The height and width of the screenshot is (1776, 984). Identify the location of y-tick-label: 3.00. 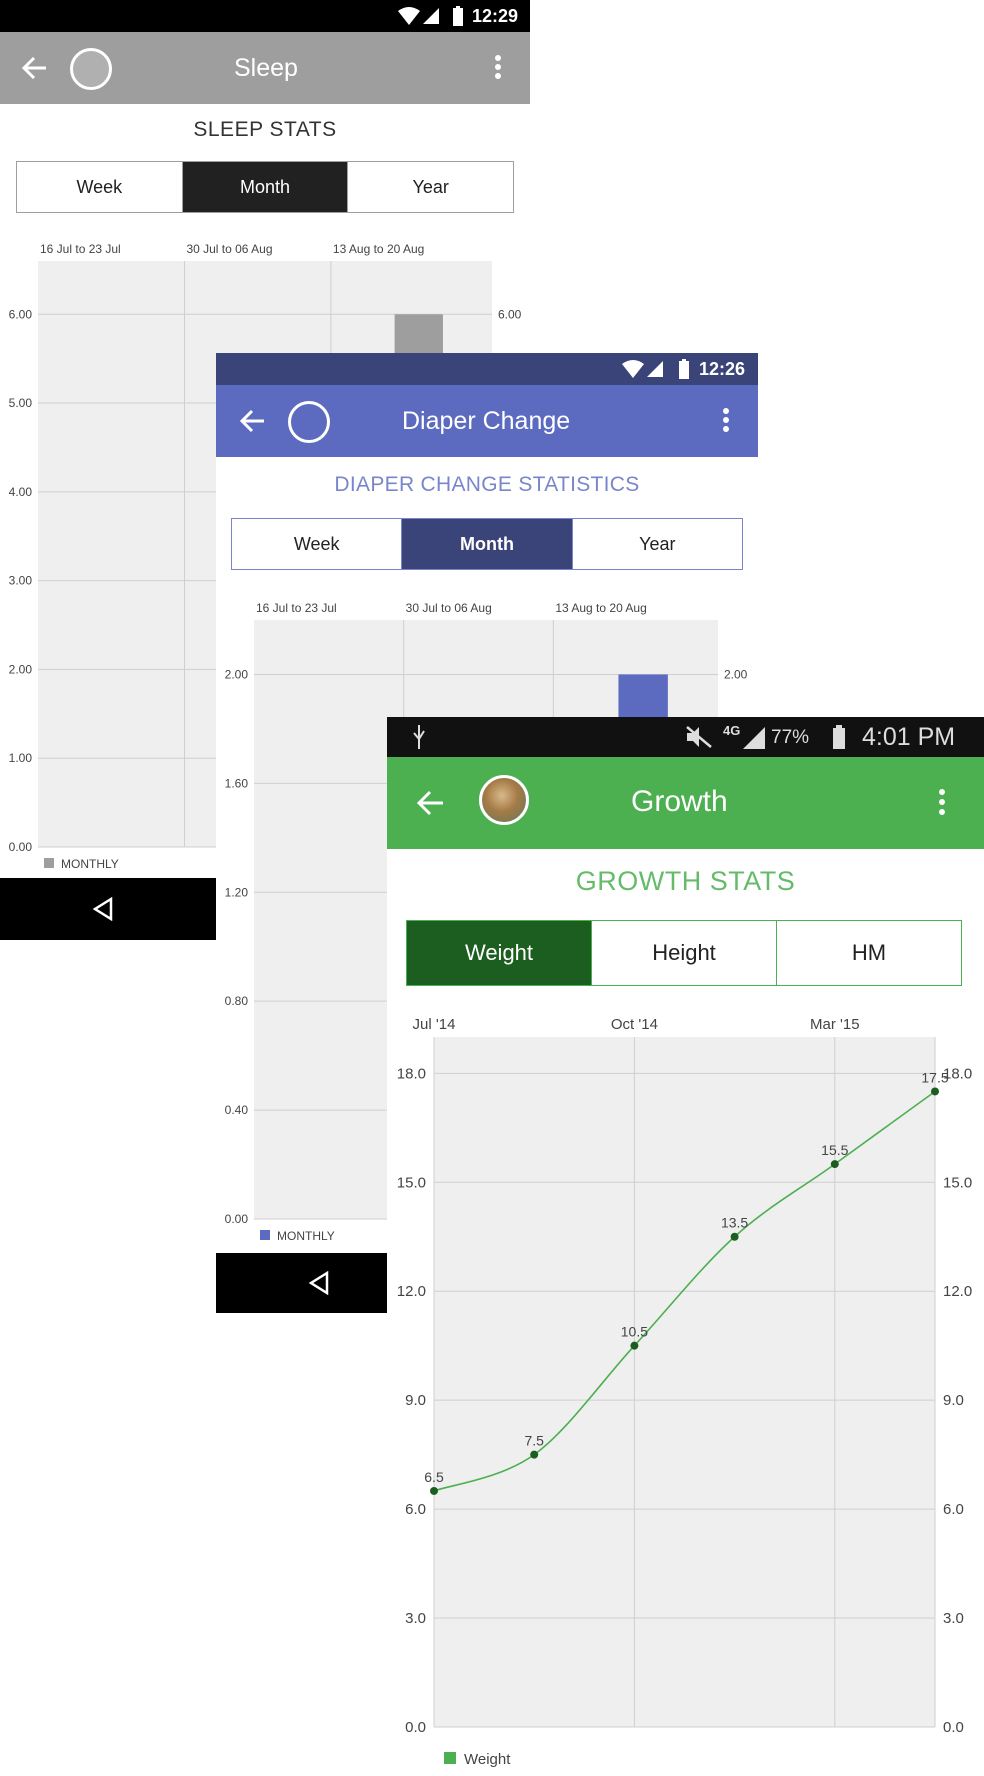
(21, 581).